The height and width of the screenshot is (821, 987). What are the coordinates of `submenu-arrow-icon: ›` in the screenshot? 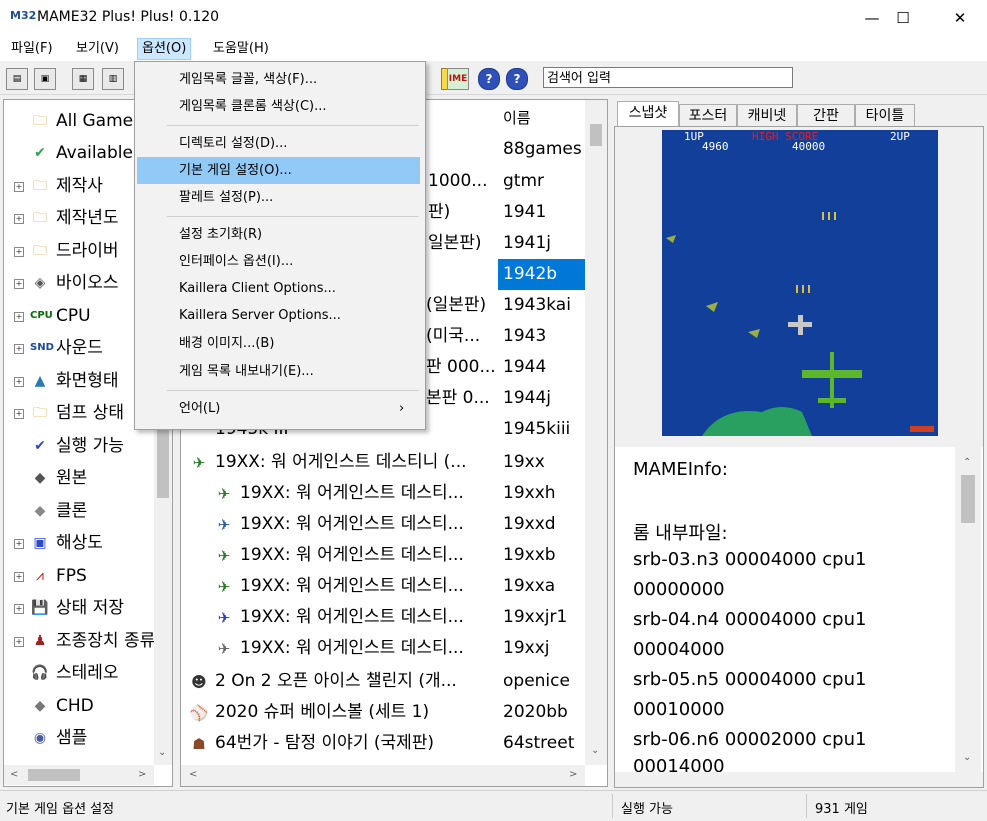 It's located at (402, 408).